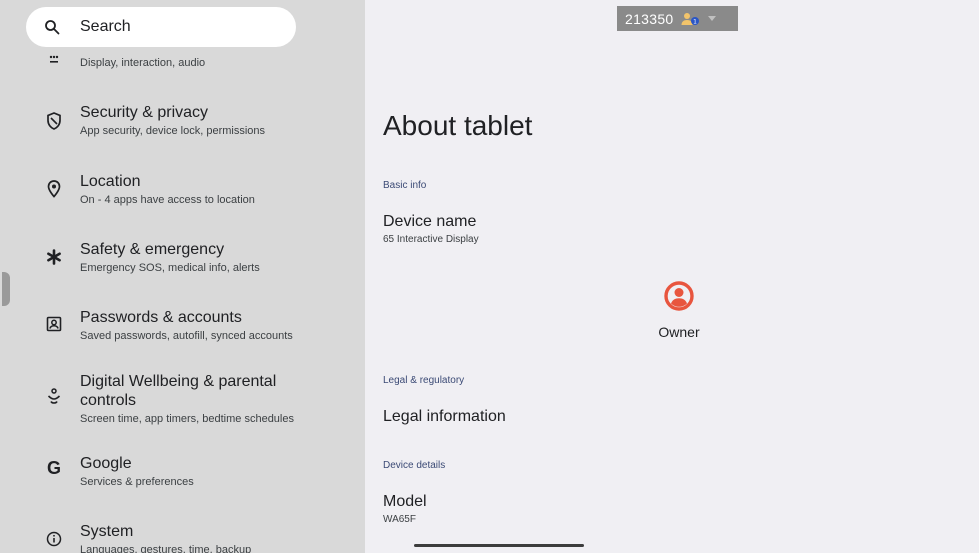  Describe the element at coordinates (167, 200) in the screenshot. I see `sidebar-item-subtitle: On - 4 apps have access to location` at that location.